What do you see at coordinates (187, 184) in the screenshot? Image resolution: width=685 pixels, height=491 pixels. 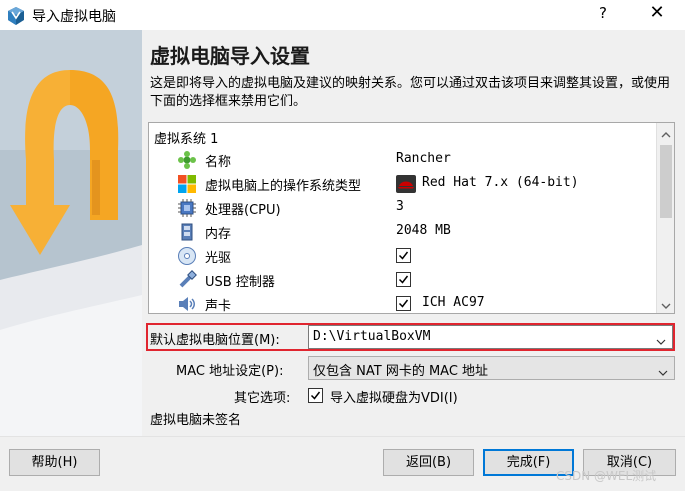 I see `os-type-icon` at bounding box center [187, 184].